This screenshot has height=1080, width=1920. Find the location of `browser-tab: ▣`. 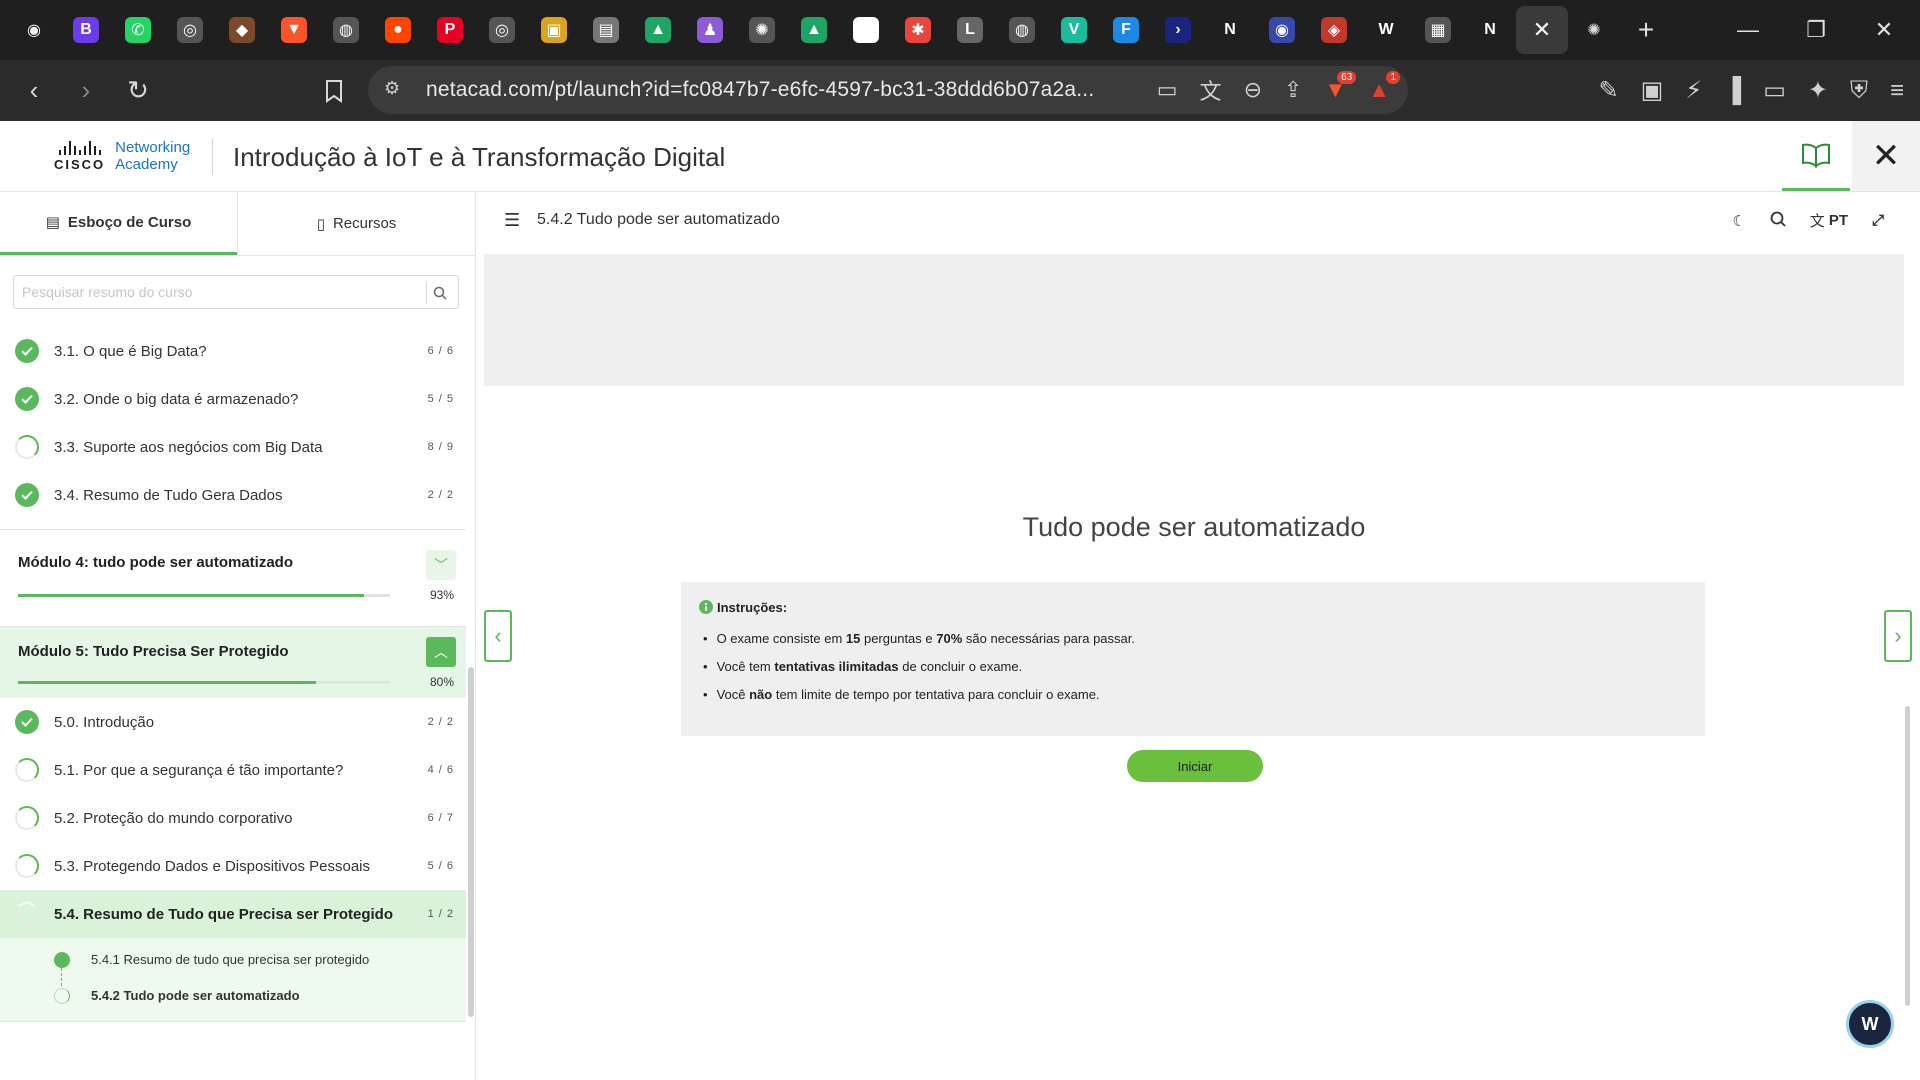

browser-tab: ▣ is located at coordinates (554, 30).